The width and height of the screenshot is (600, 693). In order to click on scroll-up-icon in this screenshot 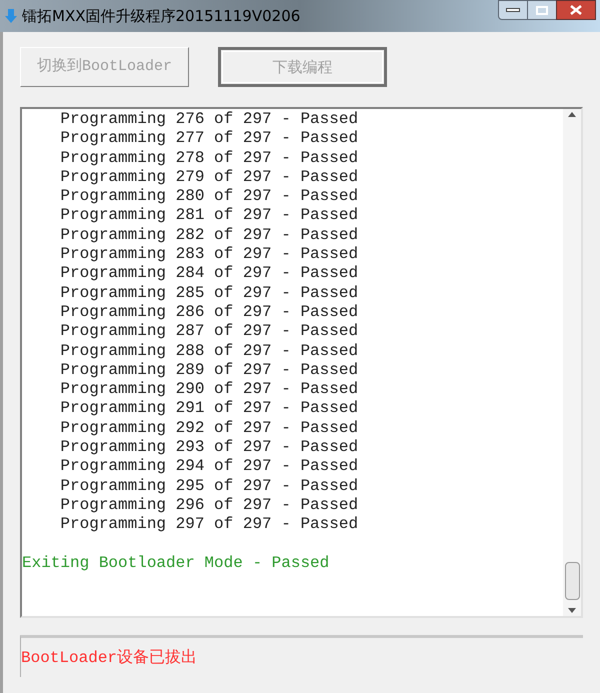, I will do `click(572, 114)`.